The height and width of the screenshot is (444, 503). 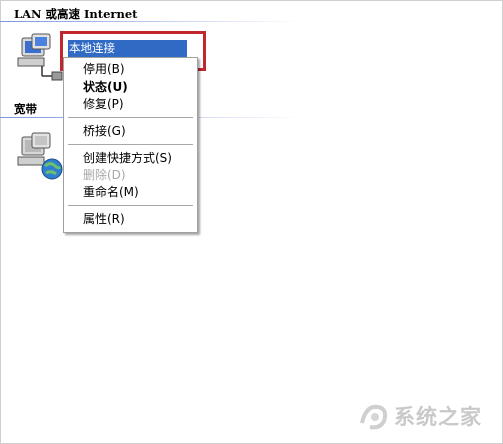 I want to click on menu-item-bridge: 桥接(G), so click(x=130, y=131).